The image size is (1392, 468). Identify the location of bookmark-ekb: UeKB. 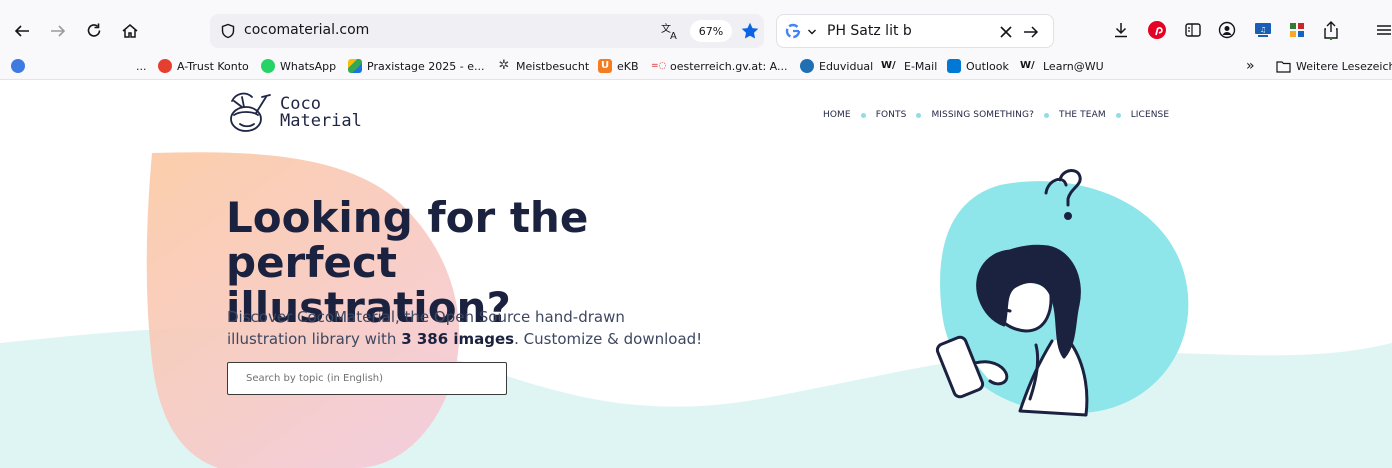
(618, 66).